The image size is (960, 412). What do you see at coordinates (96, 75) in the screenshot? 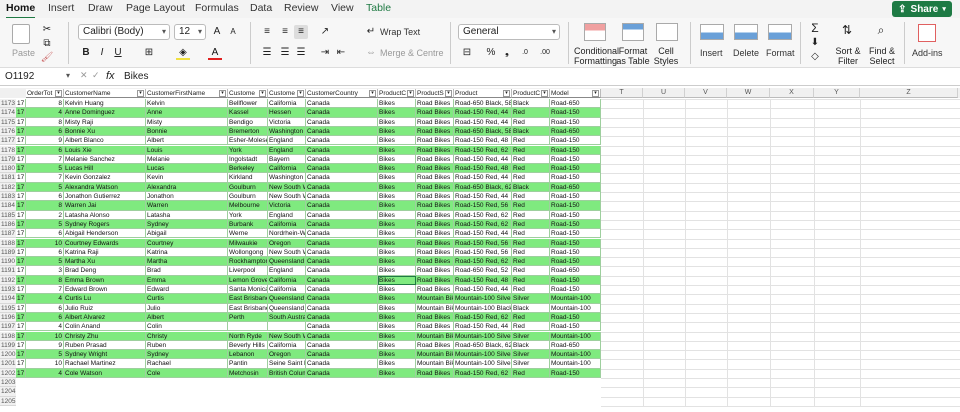
I see `confirm-icon: ✓` at bounding box center [96, 75].